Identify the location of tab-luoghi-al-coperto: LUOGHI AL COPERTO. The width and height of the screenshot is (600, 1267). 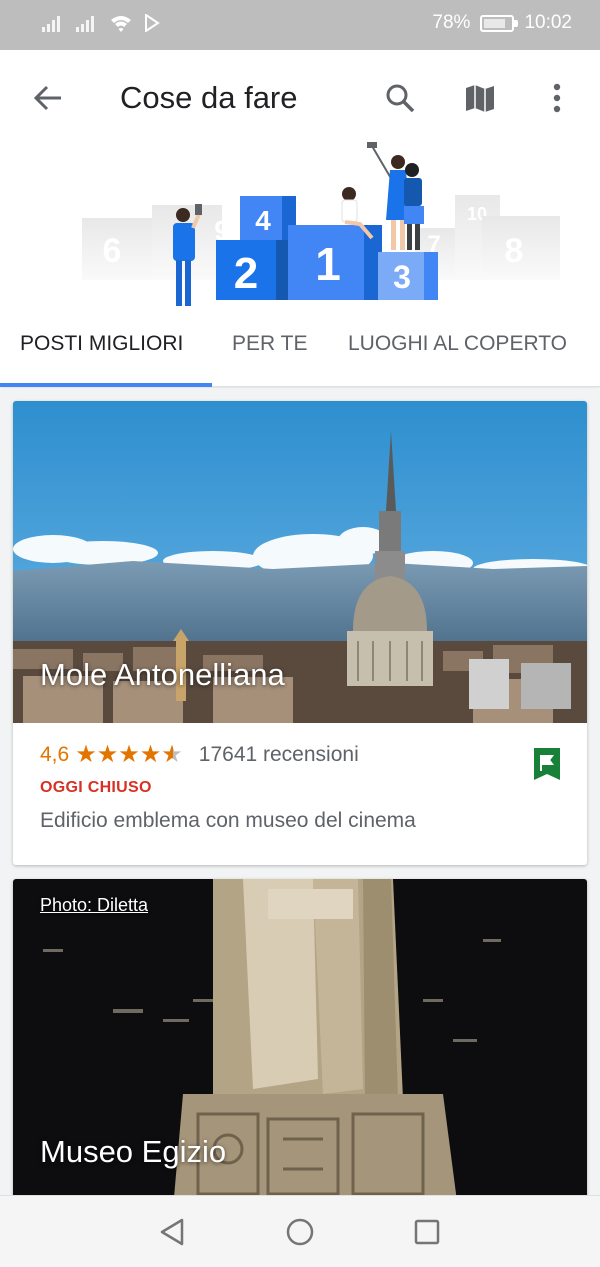
(457, 344).